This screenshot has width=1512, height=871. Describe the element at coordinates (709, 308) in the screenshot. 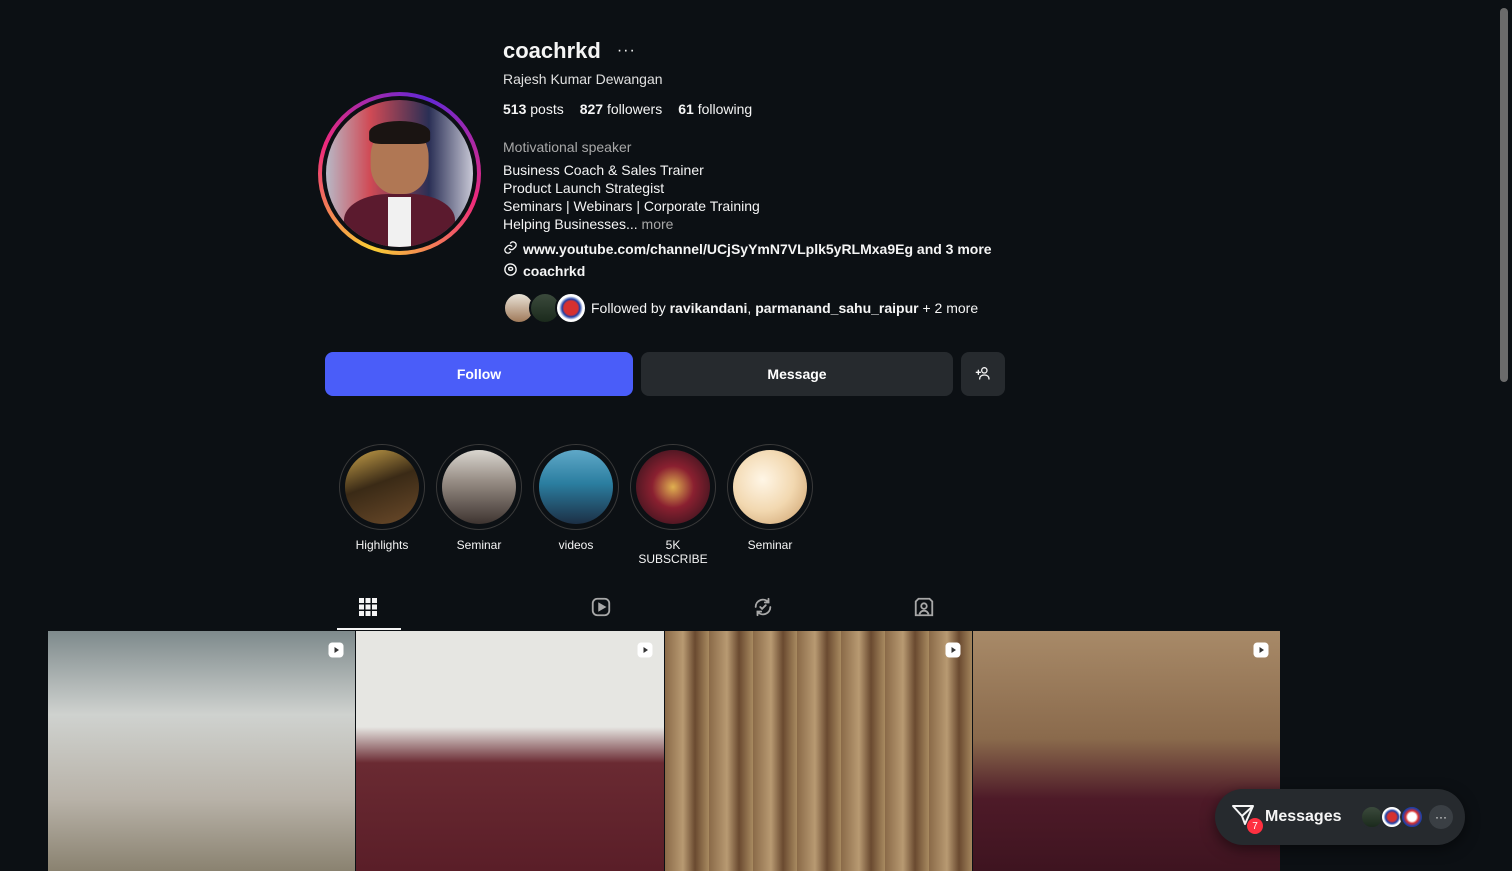

I see `followed-by-user: ravikandani` at that location.